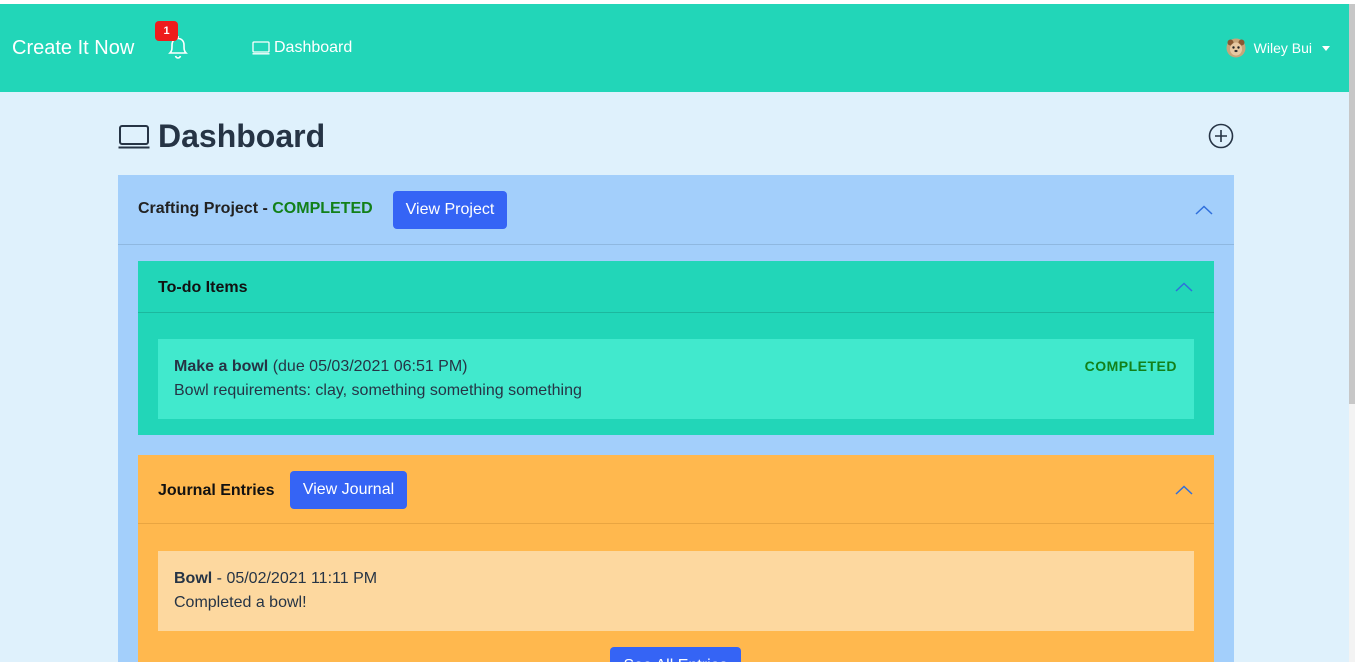 This screenshot has height=662, width=1355. I want to click on journal-entry-heading: Bowl - 05/02/2021 11:11 PM, so click(275, 579).